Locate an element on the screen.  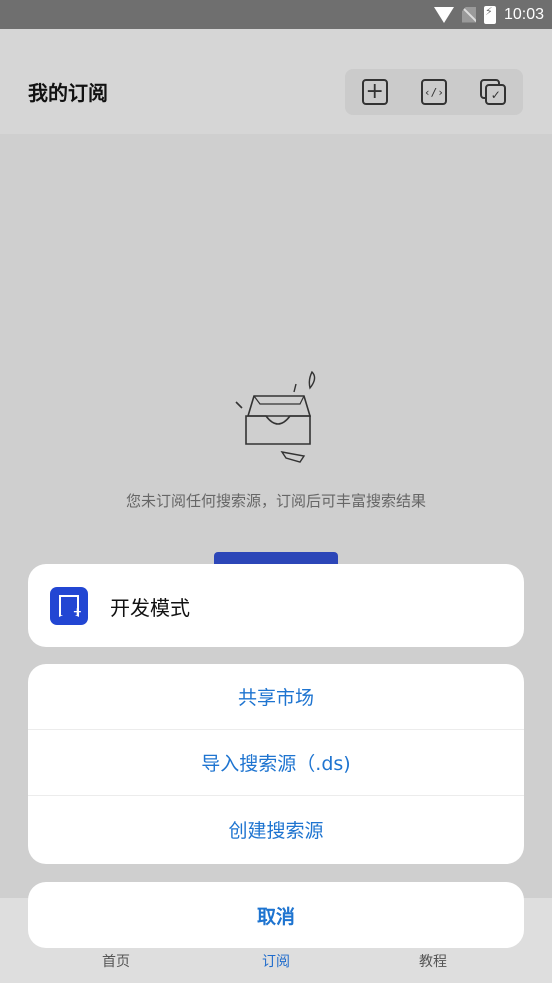
battery-charging-icon is located at coordinates (489, 14).